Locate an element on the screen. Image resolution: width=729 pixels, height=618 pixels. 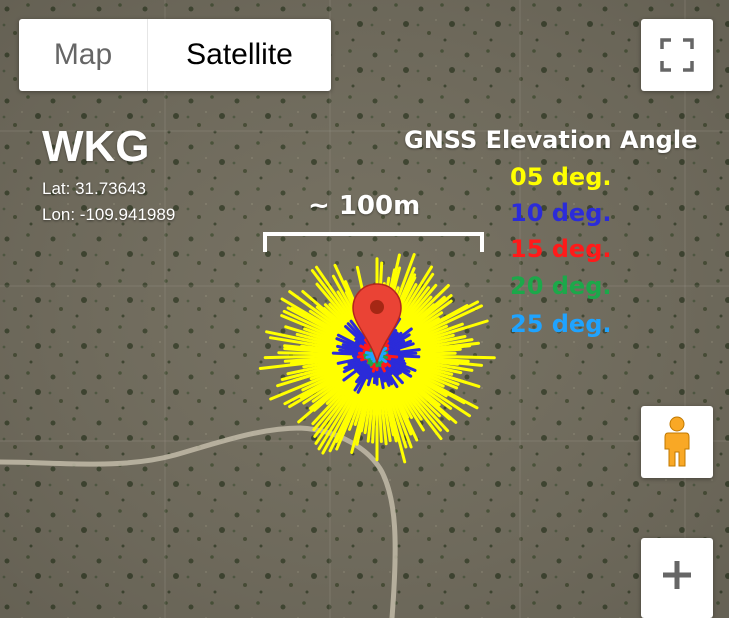
fullscreen-icon is located at coordinates (677, 55).